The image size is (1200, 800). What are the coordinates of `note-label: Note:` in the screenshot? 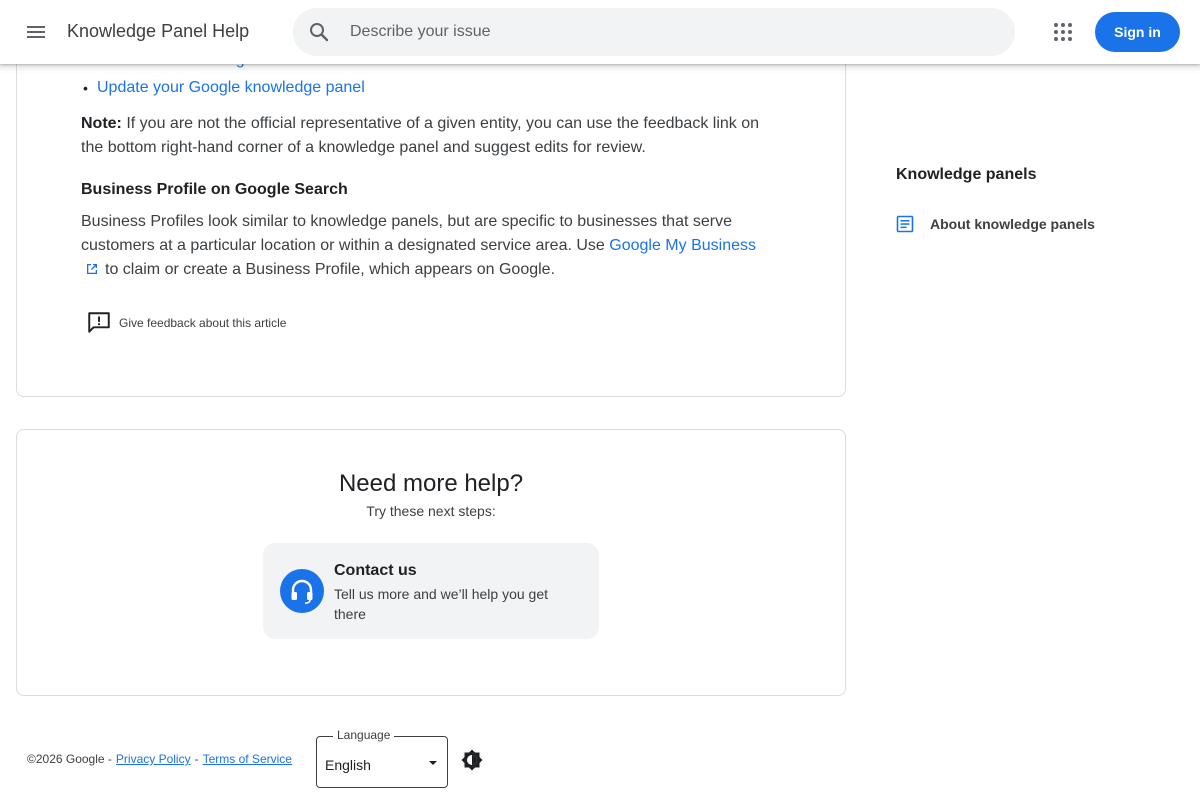 It's located at (101, 123).